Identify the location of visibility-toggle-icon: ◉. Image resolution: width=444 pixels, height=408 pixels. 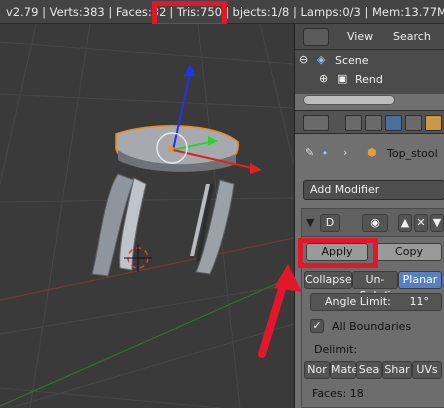
(375, 223).